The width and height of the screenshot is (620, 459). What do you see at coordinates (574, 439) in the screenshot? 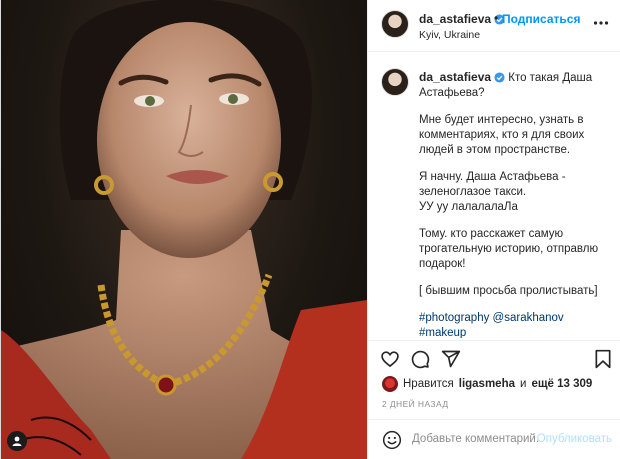
I see `publish-button: Опубликовать` at bounding box center [574, 439].